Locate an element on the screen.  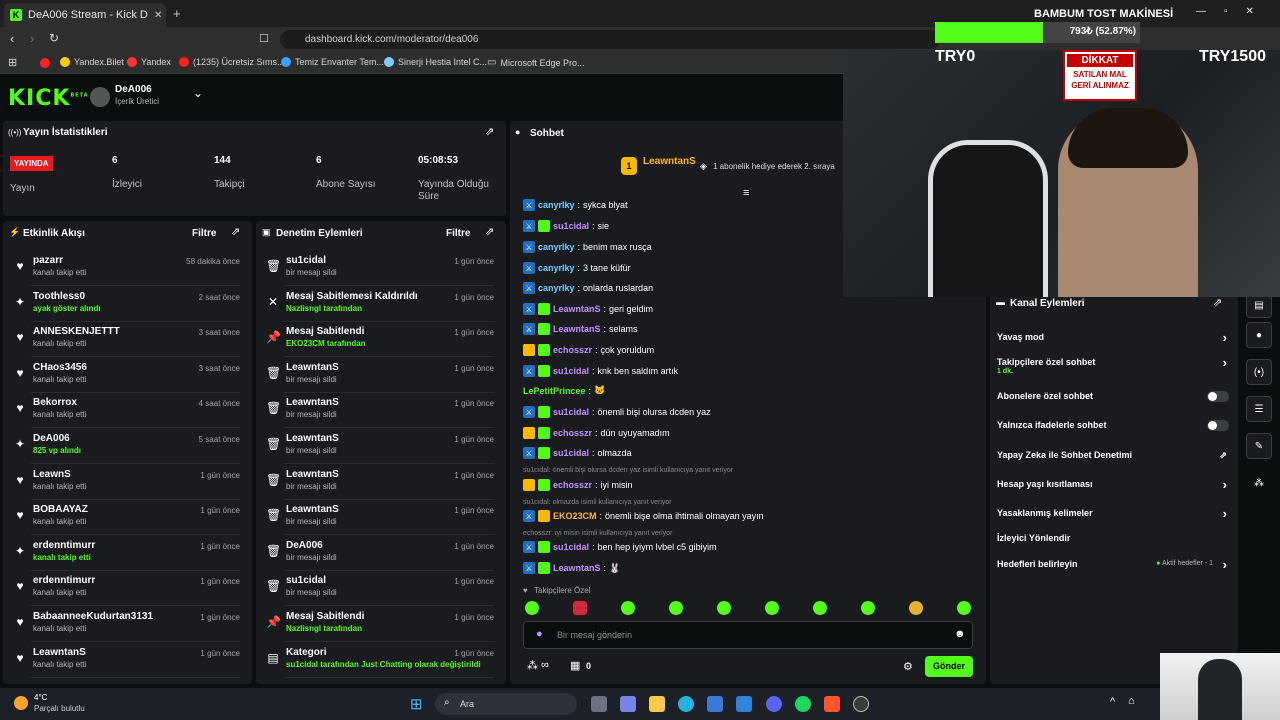
channel-setting: Abonelere özel sohbet is located at coordinates (1113, 398).